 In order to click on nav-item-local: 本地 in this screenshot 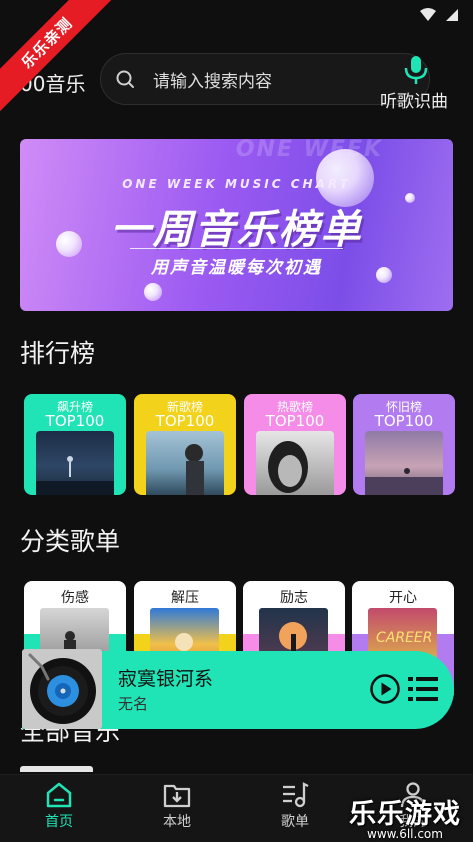, I will do `click(177, 806)`.